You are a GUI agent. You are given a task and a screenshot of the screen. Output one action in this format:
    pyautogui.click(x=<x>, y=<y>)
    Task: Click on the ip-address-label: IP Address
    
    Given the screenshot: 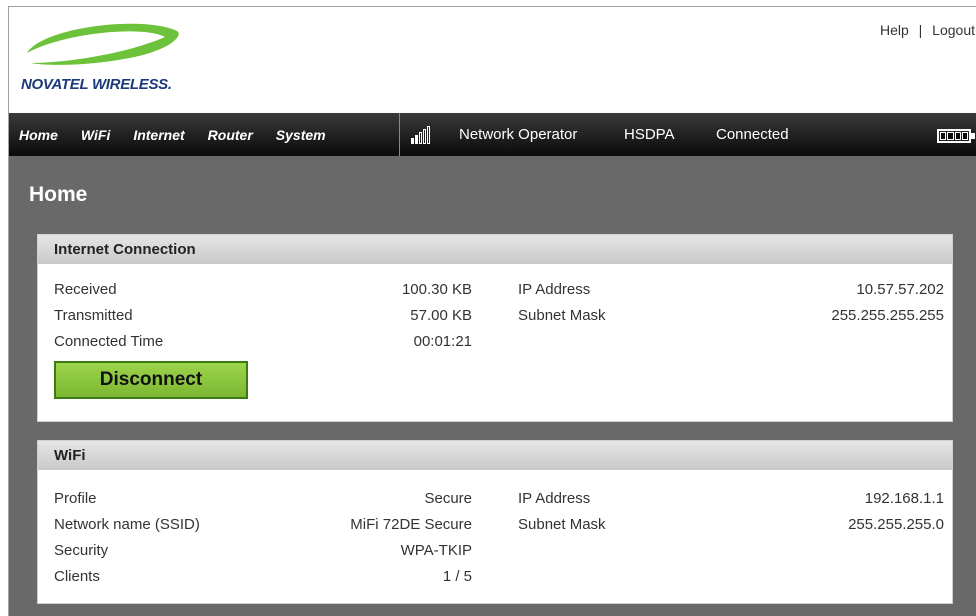 What is the action you would take?
    pyautogui.click(x=554, y=289)
    